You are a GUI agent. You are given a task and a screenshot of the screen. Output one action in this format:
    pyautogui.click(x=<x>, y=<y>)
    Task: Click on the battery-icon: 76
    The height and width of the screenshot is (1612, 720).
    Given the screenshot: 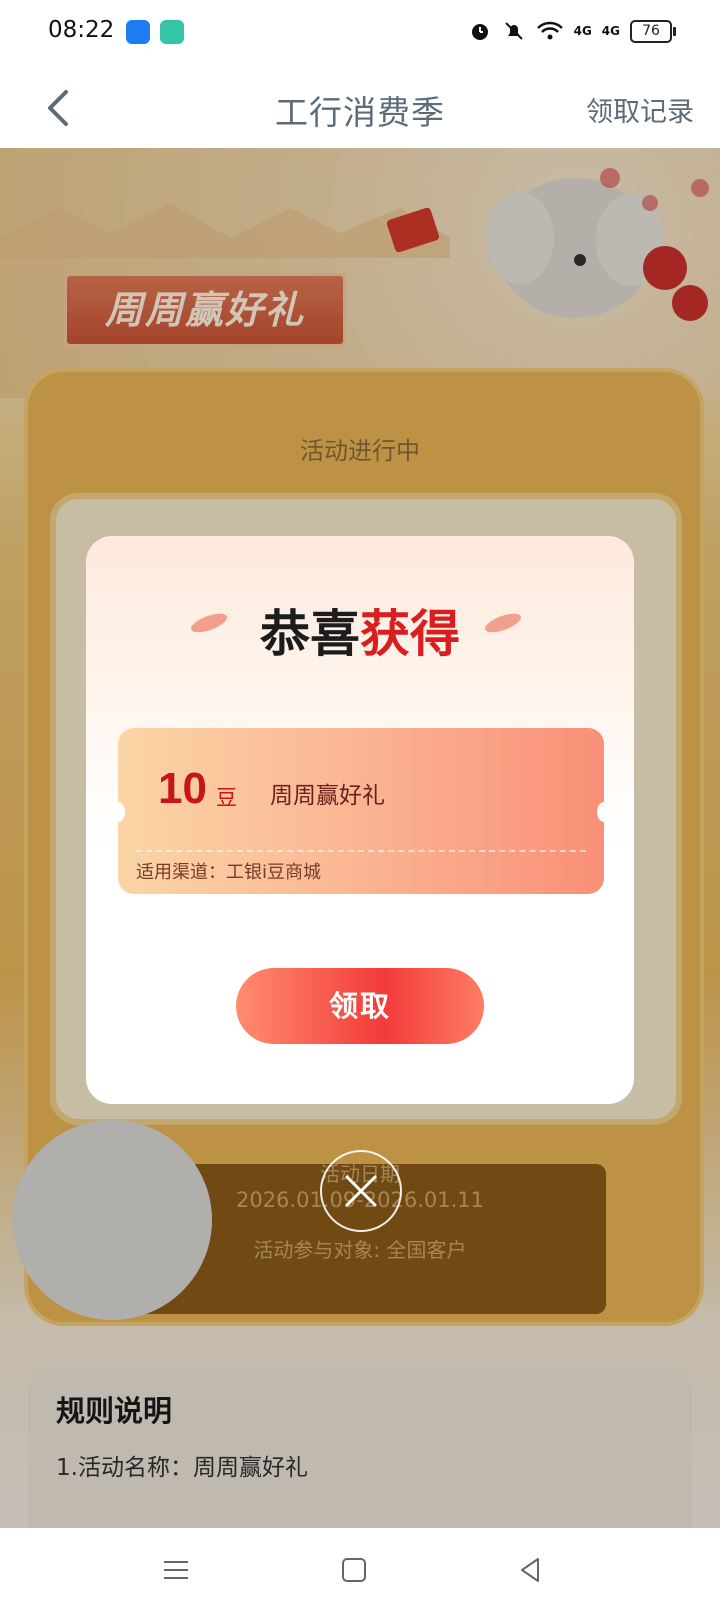 What is the action you would take?
    pyautogui.click(x=653, y=31)
    